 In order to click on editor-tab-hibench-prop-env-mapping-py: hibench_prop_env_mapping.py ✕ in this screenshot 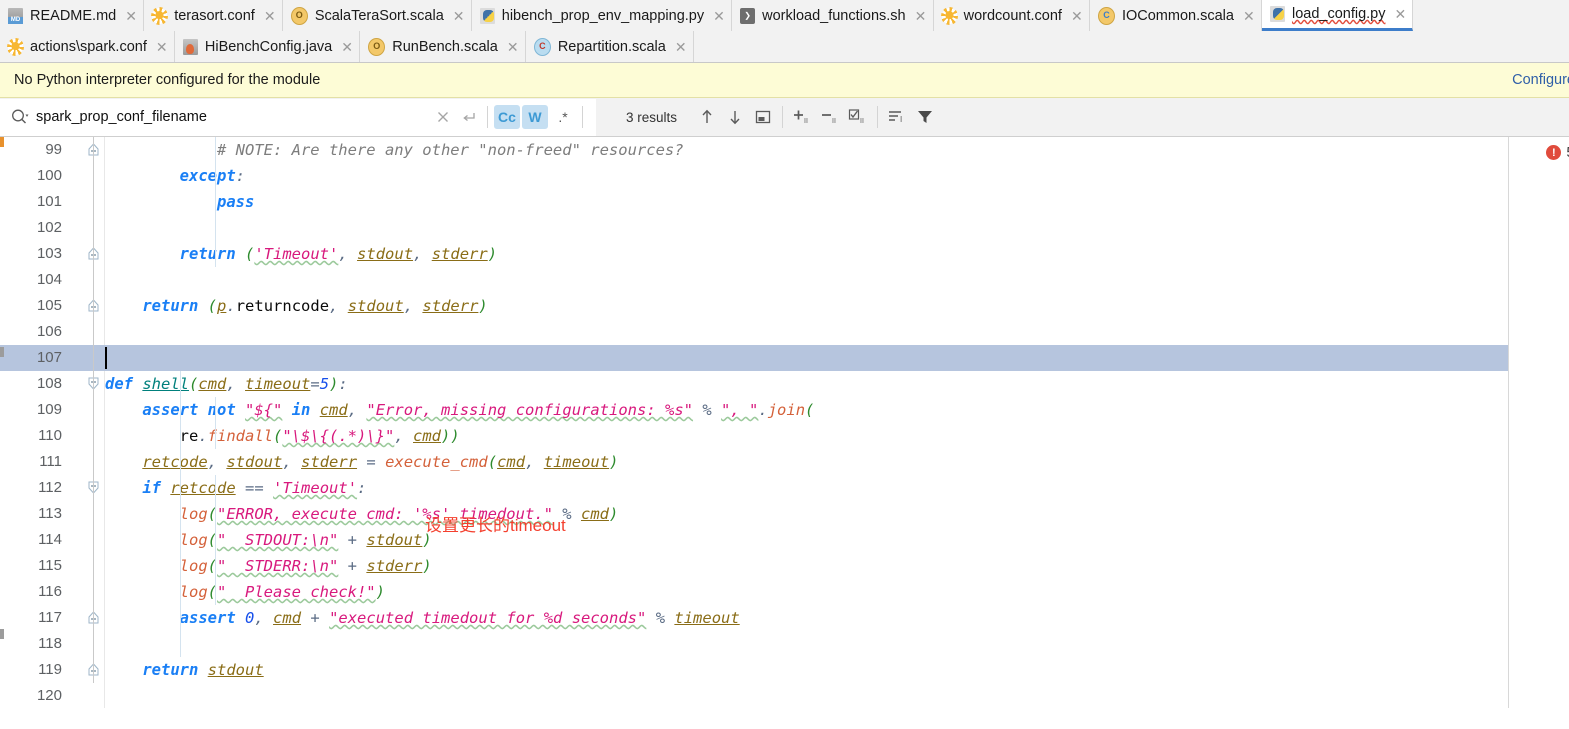, I will do `click(602, 15)`.